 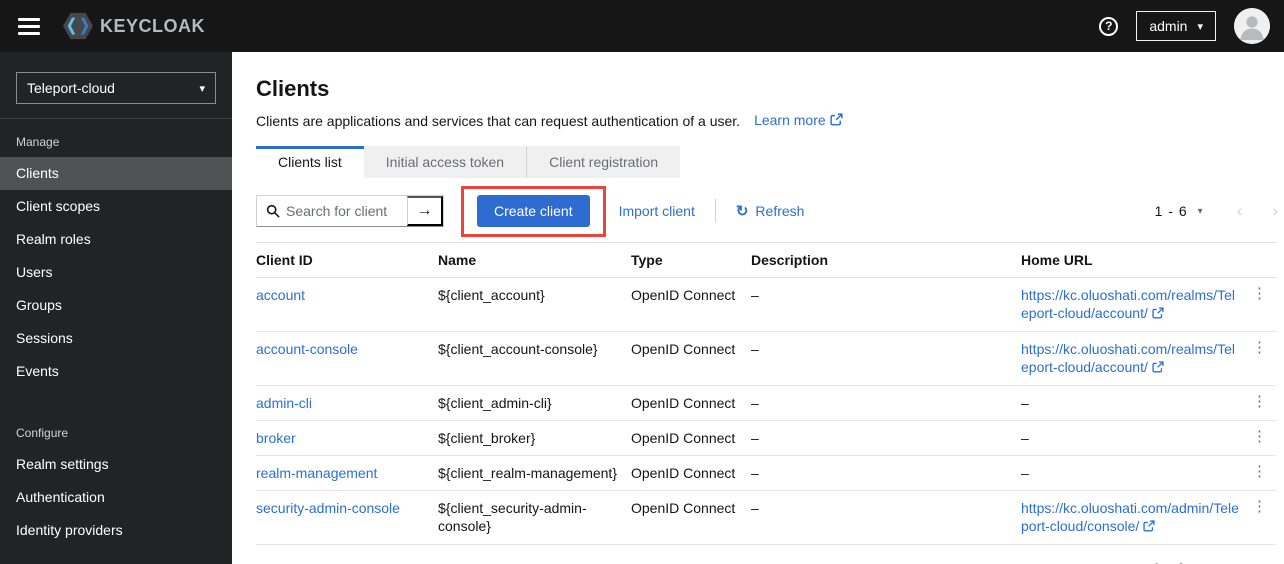 What do you see at coordinates (38, 142) in the screenshot?
I see `nav-section-manage: Manage` at bounding box center [38, 142].